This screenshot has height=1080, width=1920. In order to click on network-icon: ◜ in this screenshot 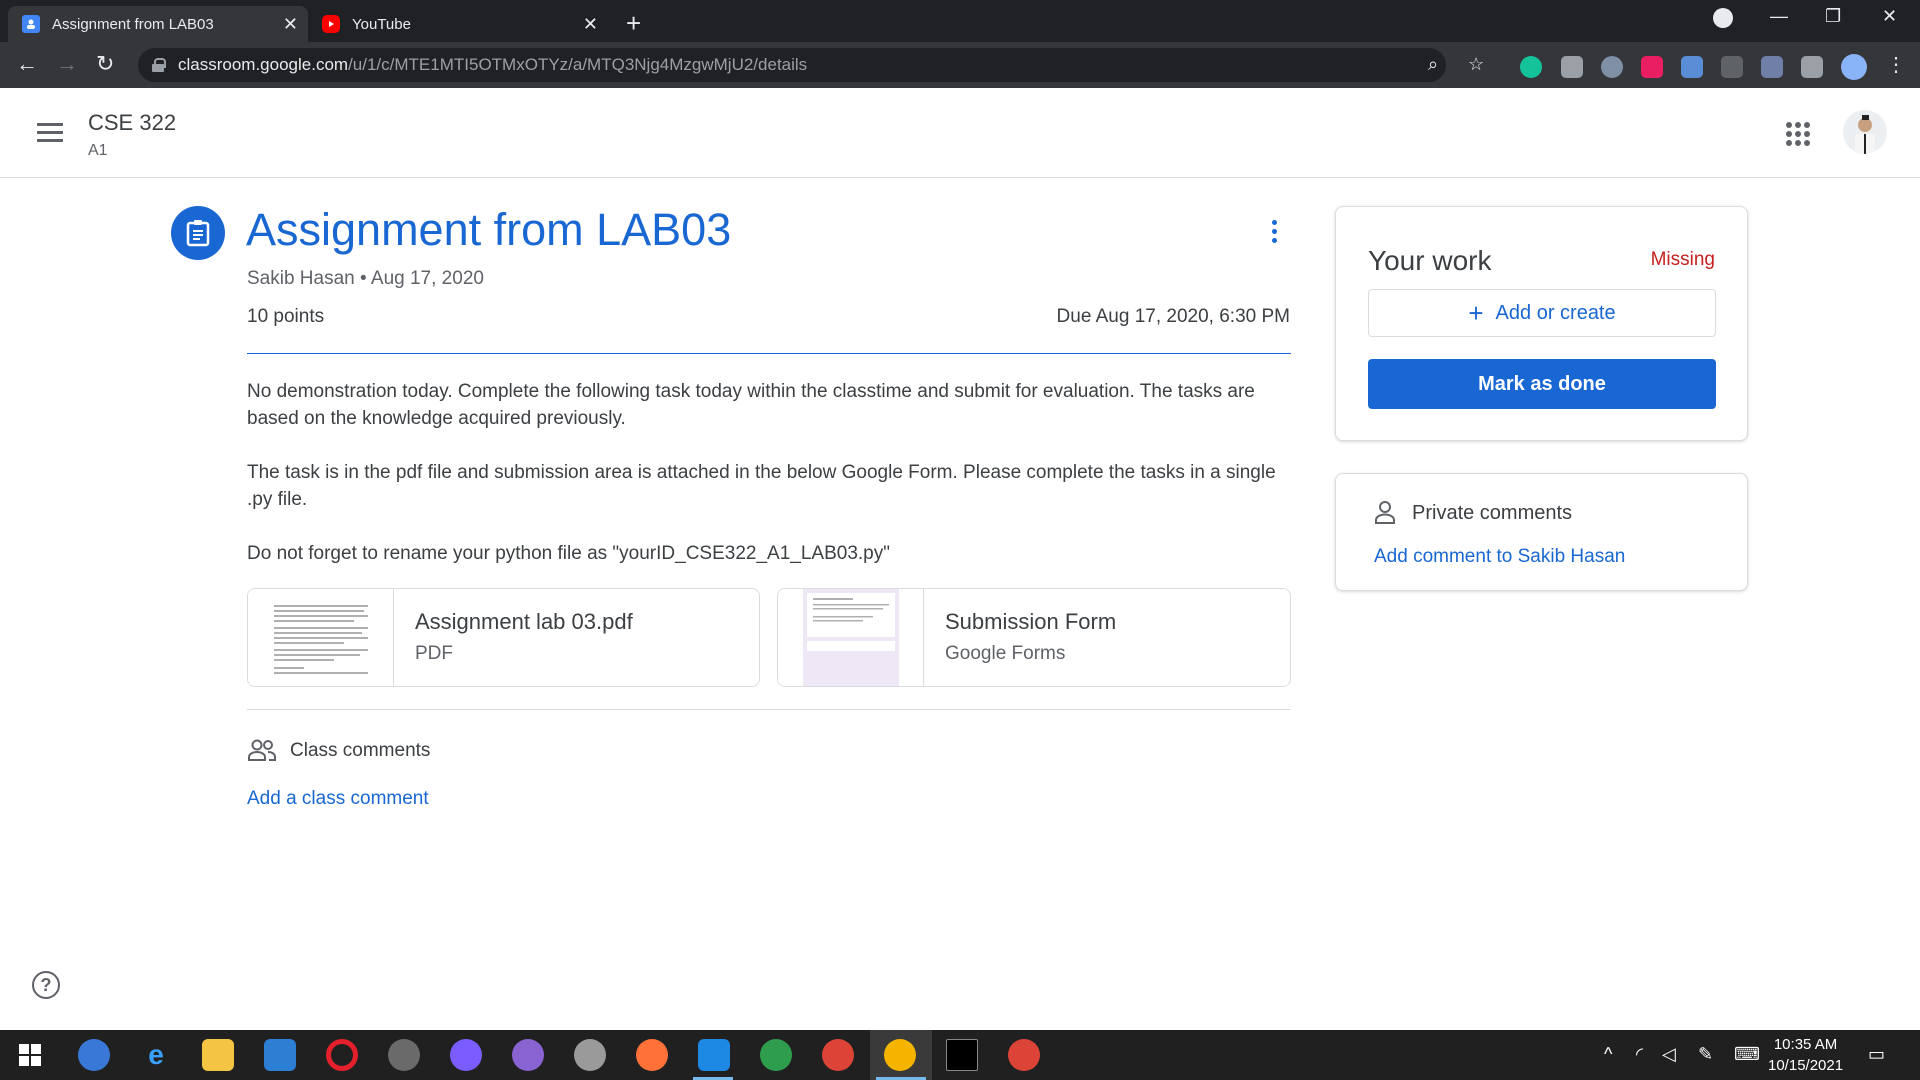, I will do `click(1639, 1054)`.